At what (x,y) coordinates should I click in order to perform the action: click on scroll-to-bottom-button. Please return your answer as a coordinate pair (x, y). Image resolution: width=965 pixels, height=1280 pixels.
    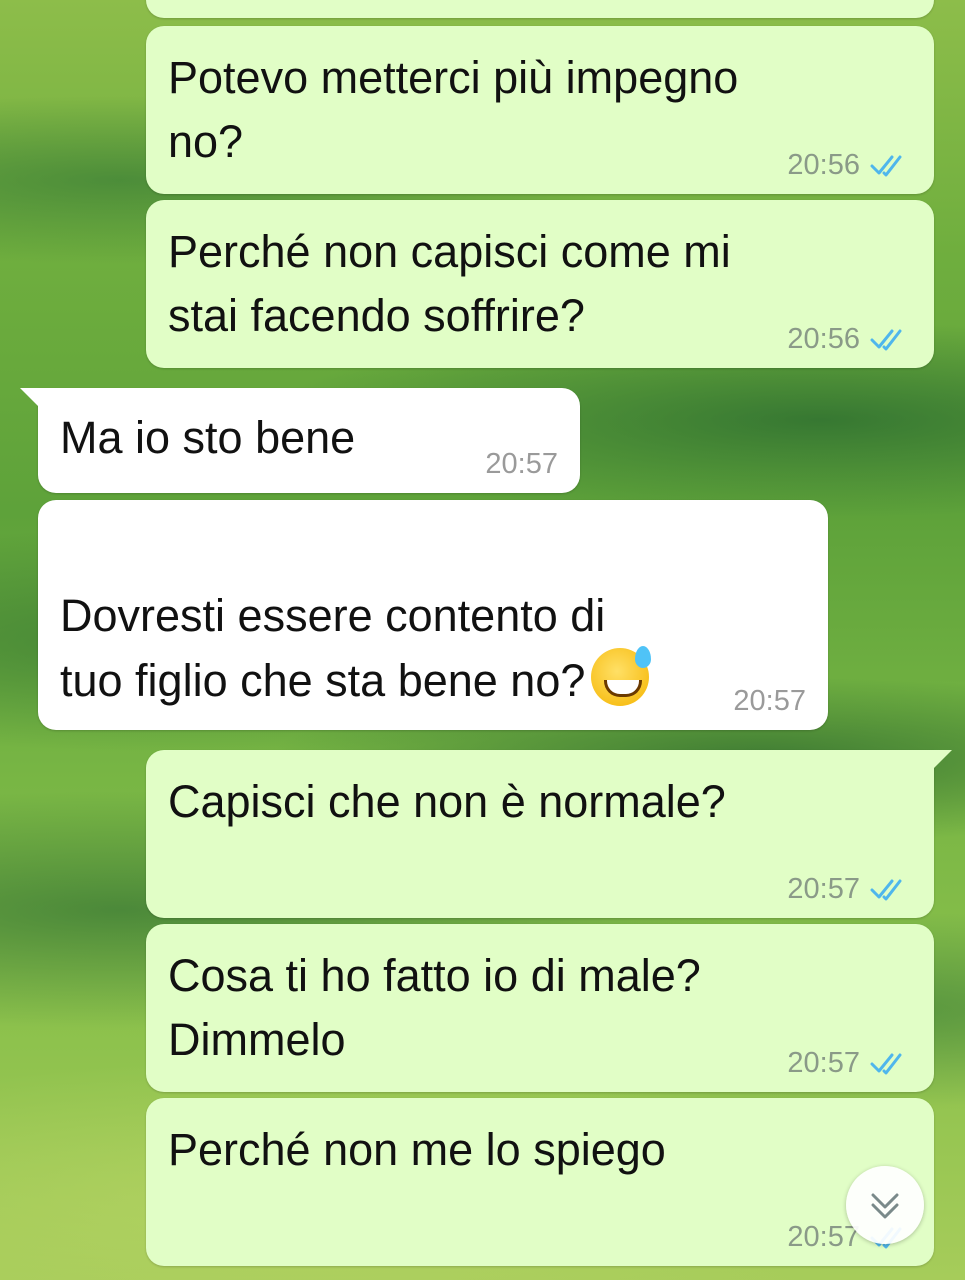
    Looking at the image, I should click on (885, 1205).